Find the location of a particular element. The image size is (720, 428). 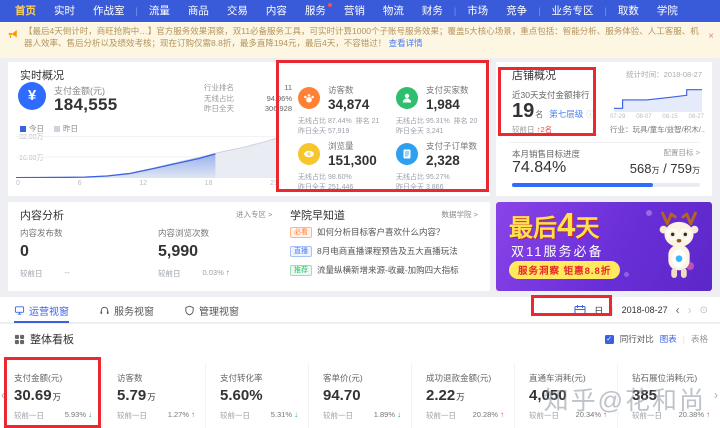

nav-item-8: 服务 is located at coordinates (315, 11).